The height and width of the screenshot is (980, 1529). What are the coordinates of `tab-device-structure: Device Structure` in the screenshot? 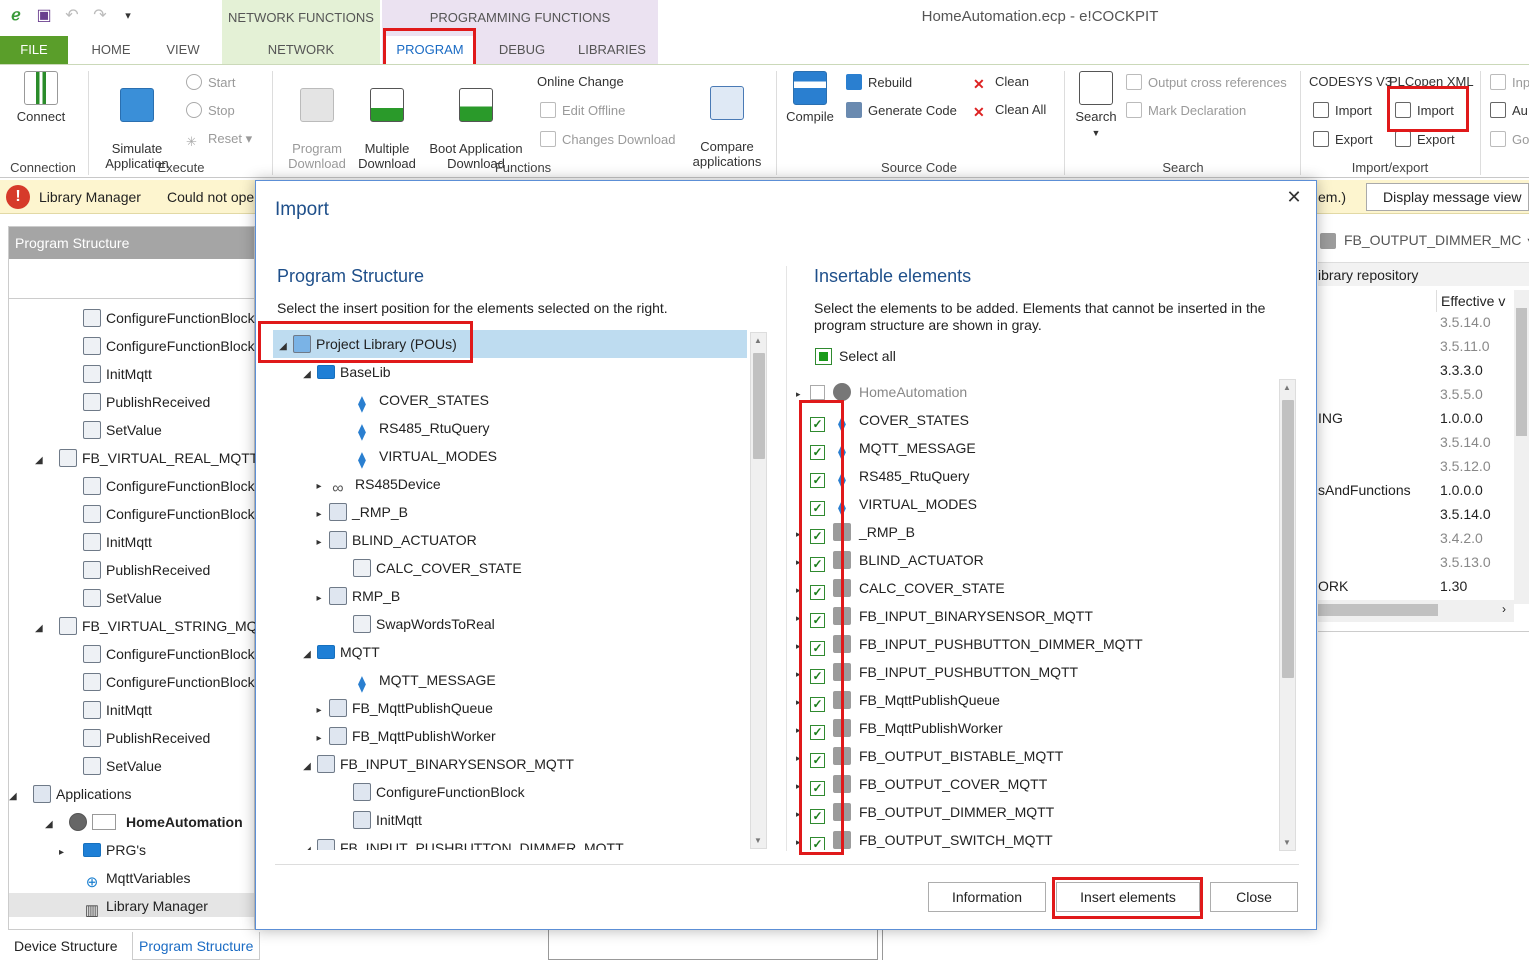 It's located at (65, 946).